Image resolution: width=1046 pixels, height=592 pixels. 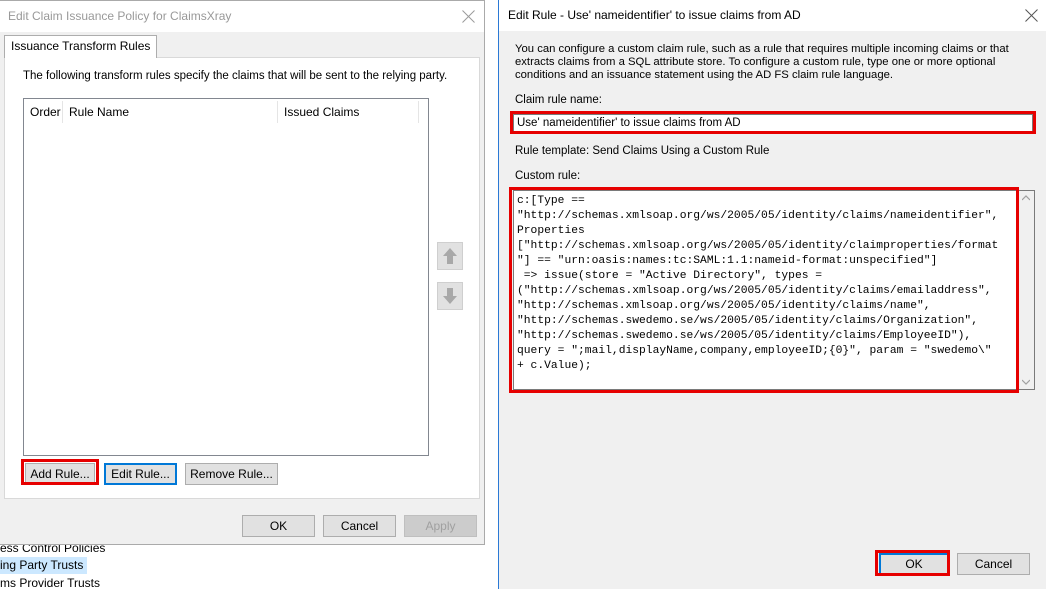 I want to click on scroll-down-icon, so click(x=1026, y=382).